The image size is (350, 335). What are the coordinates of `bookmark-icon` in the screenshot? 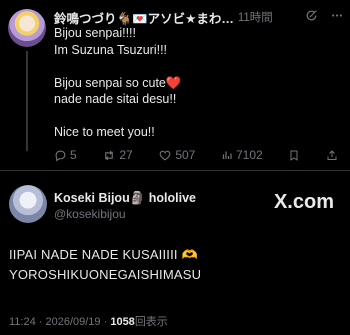 It's located at (294, 155).